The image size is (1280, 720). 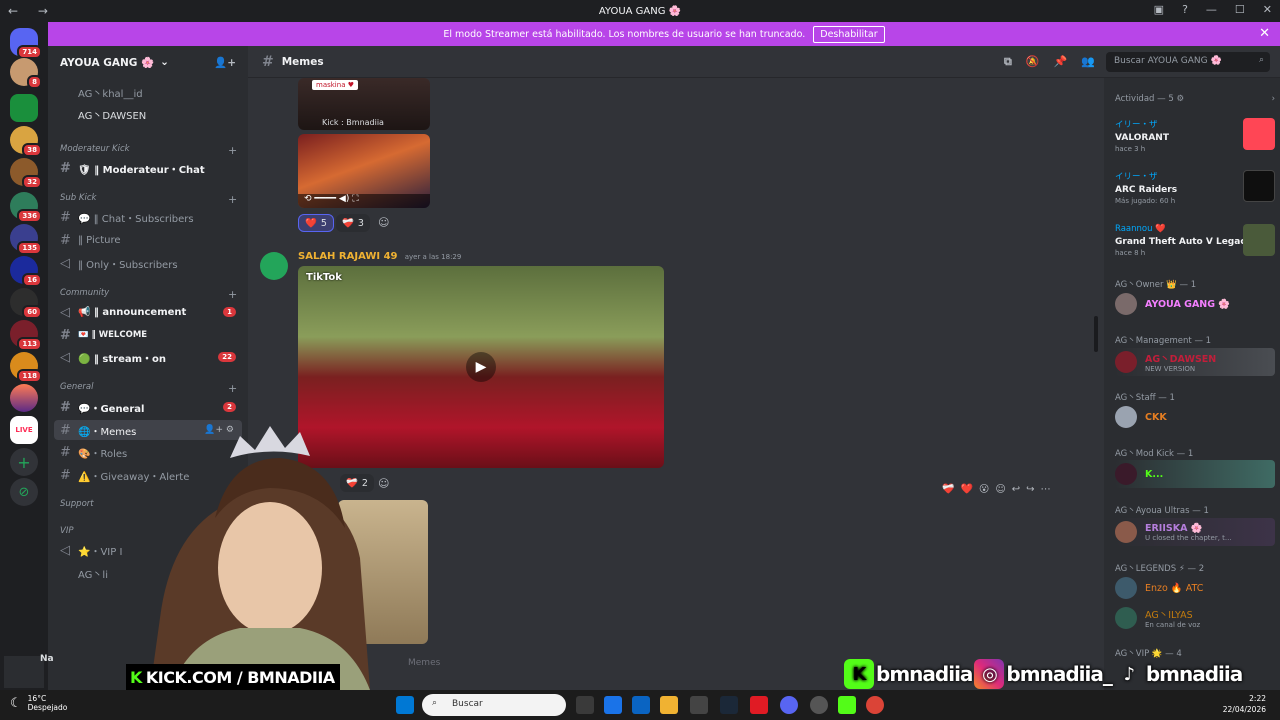 What do you see at coordinates (1195, 362) in the screenshot?
I see `member-item: AG丶DAWSEN NEW VERSION` at bounding box center [1195, 362].